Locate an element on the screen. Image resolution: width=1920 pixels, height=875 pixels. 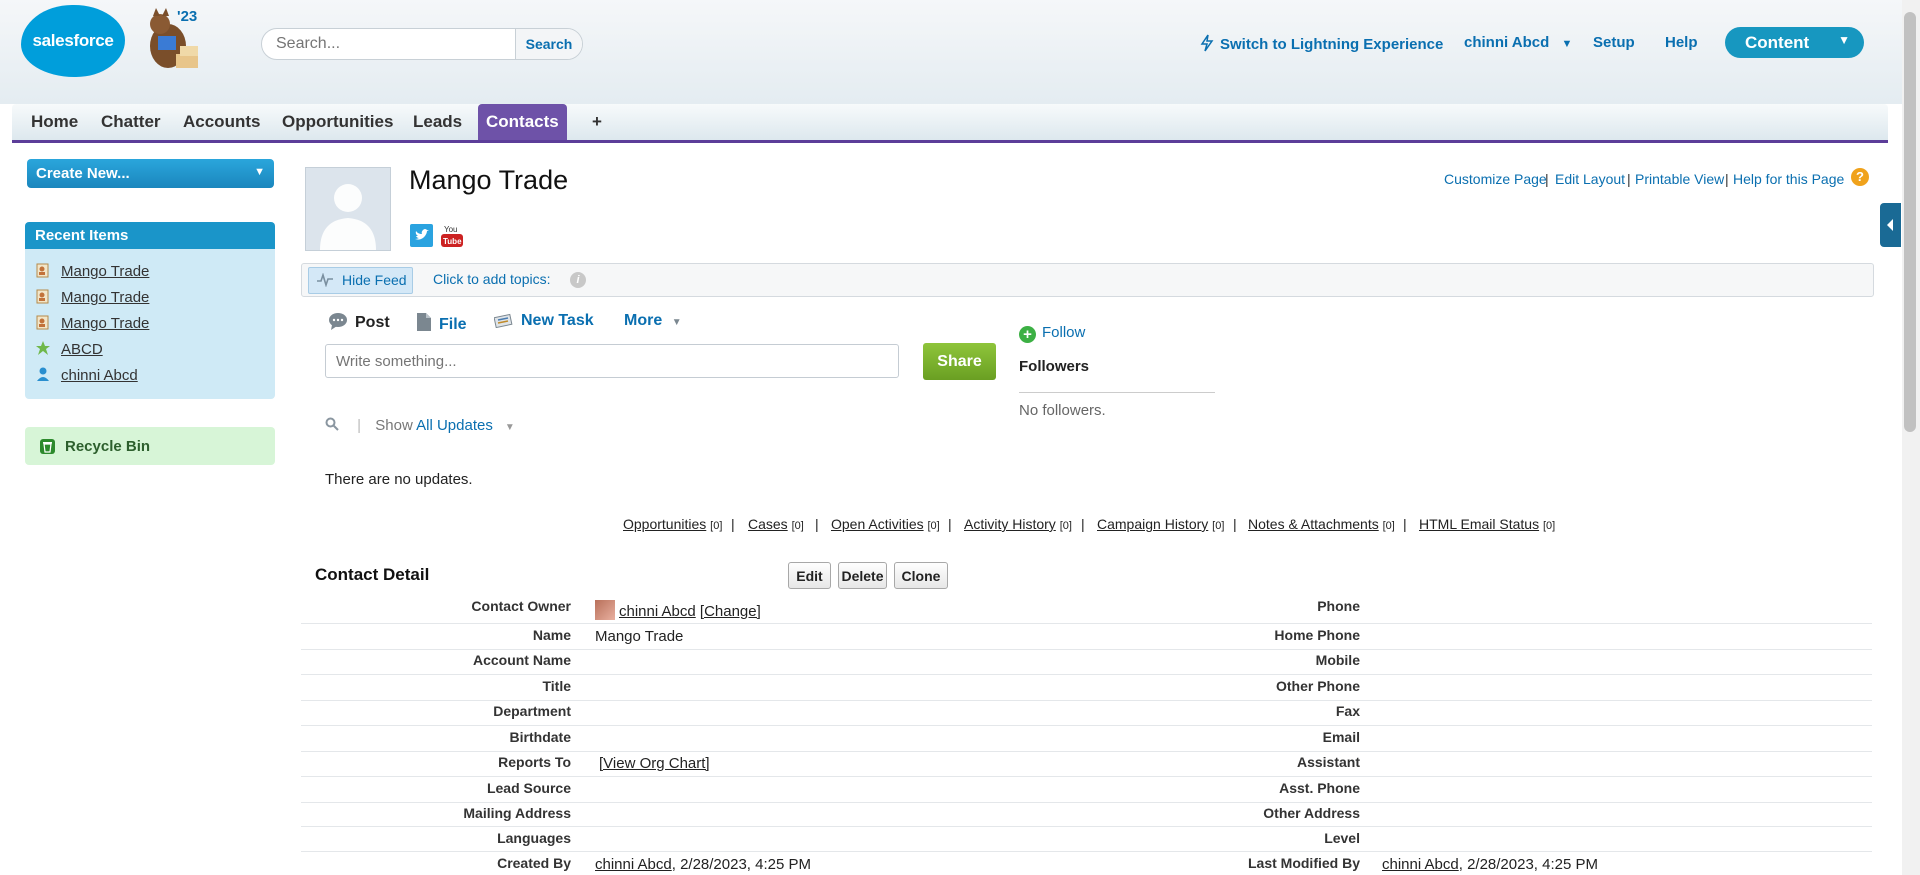
related-link-open-activities: Open Activities [0] is located at coordinates (885, 524).